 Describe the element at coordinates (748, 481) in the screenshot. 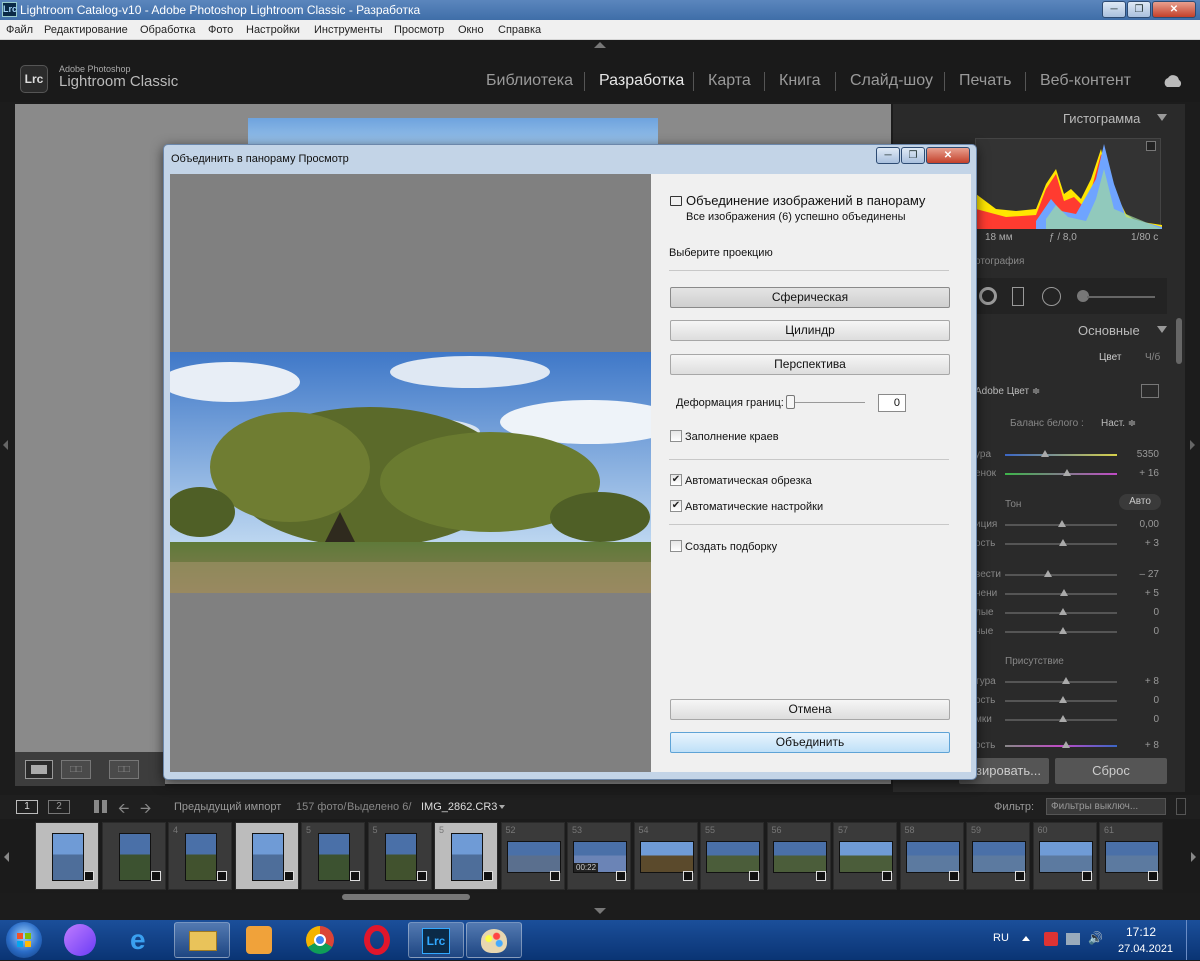

I see `auto-crop-label: Автоматическая обрезка` at that location.